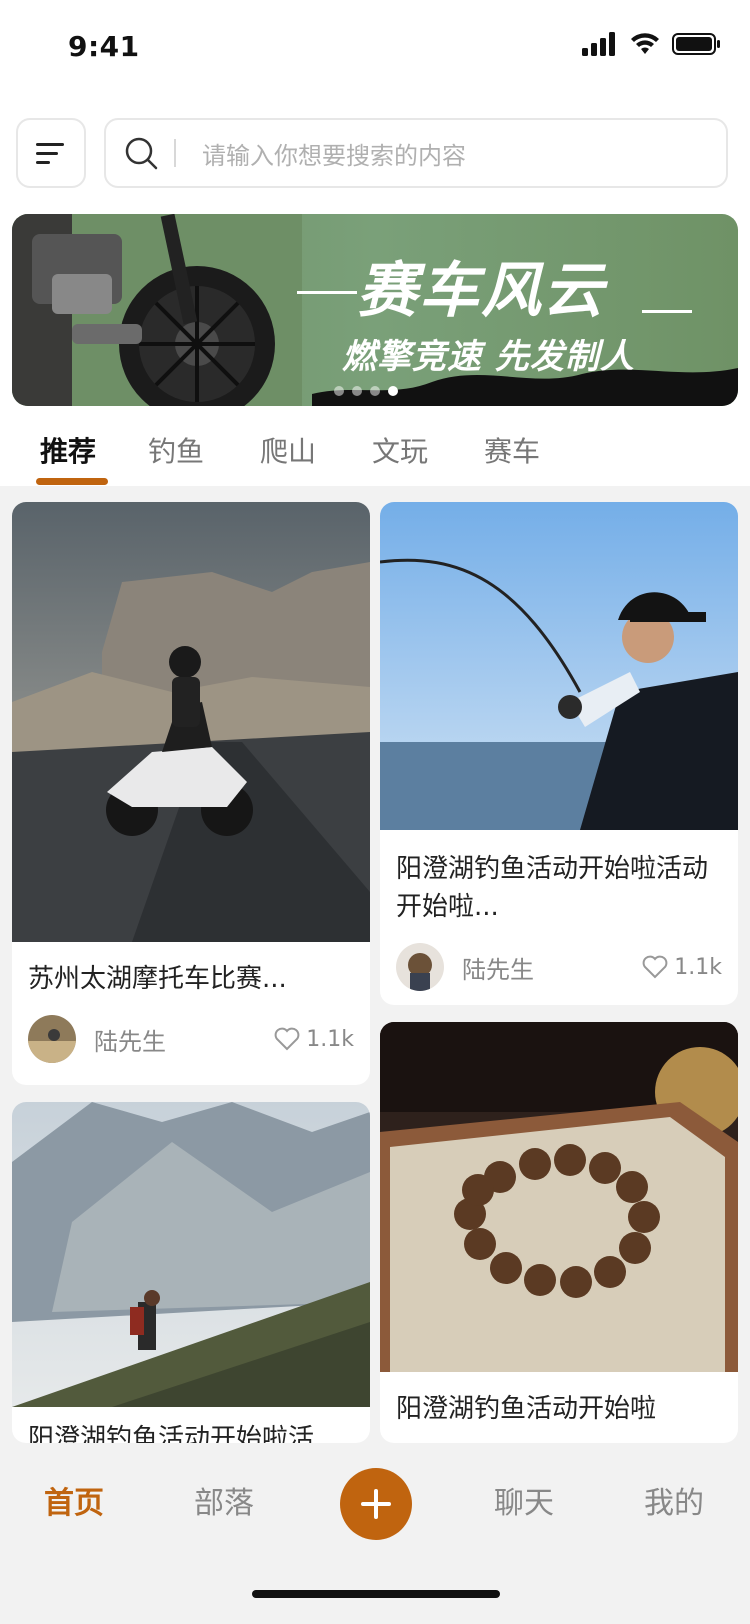 This screenshot has width=750, height=1624. I want to click on feed-card: 阳澄湖钓鱼活动开始啦活动开始啦... 陆先生 1.1k, so click(559, 753).